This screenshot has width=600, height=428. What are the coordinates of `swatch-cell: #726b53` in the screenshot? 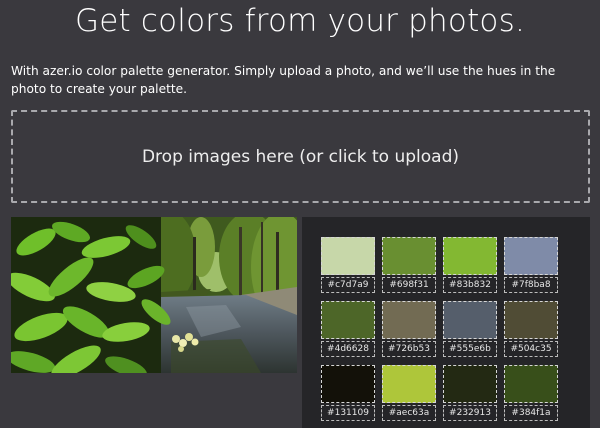 It's located at (409, 329).